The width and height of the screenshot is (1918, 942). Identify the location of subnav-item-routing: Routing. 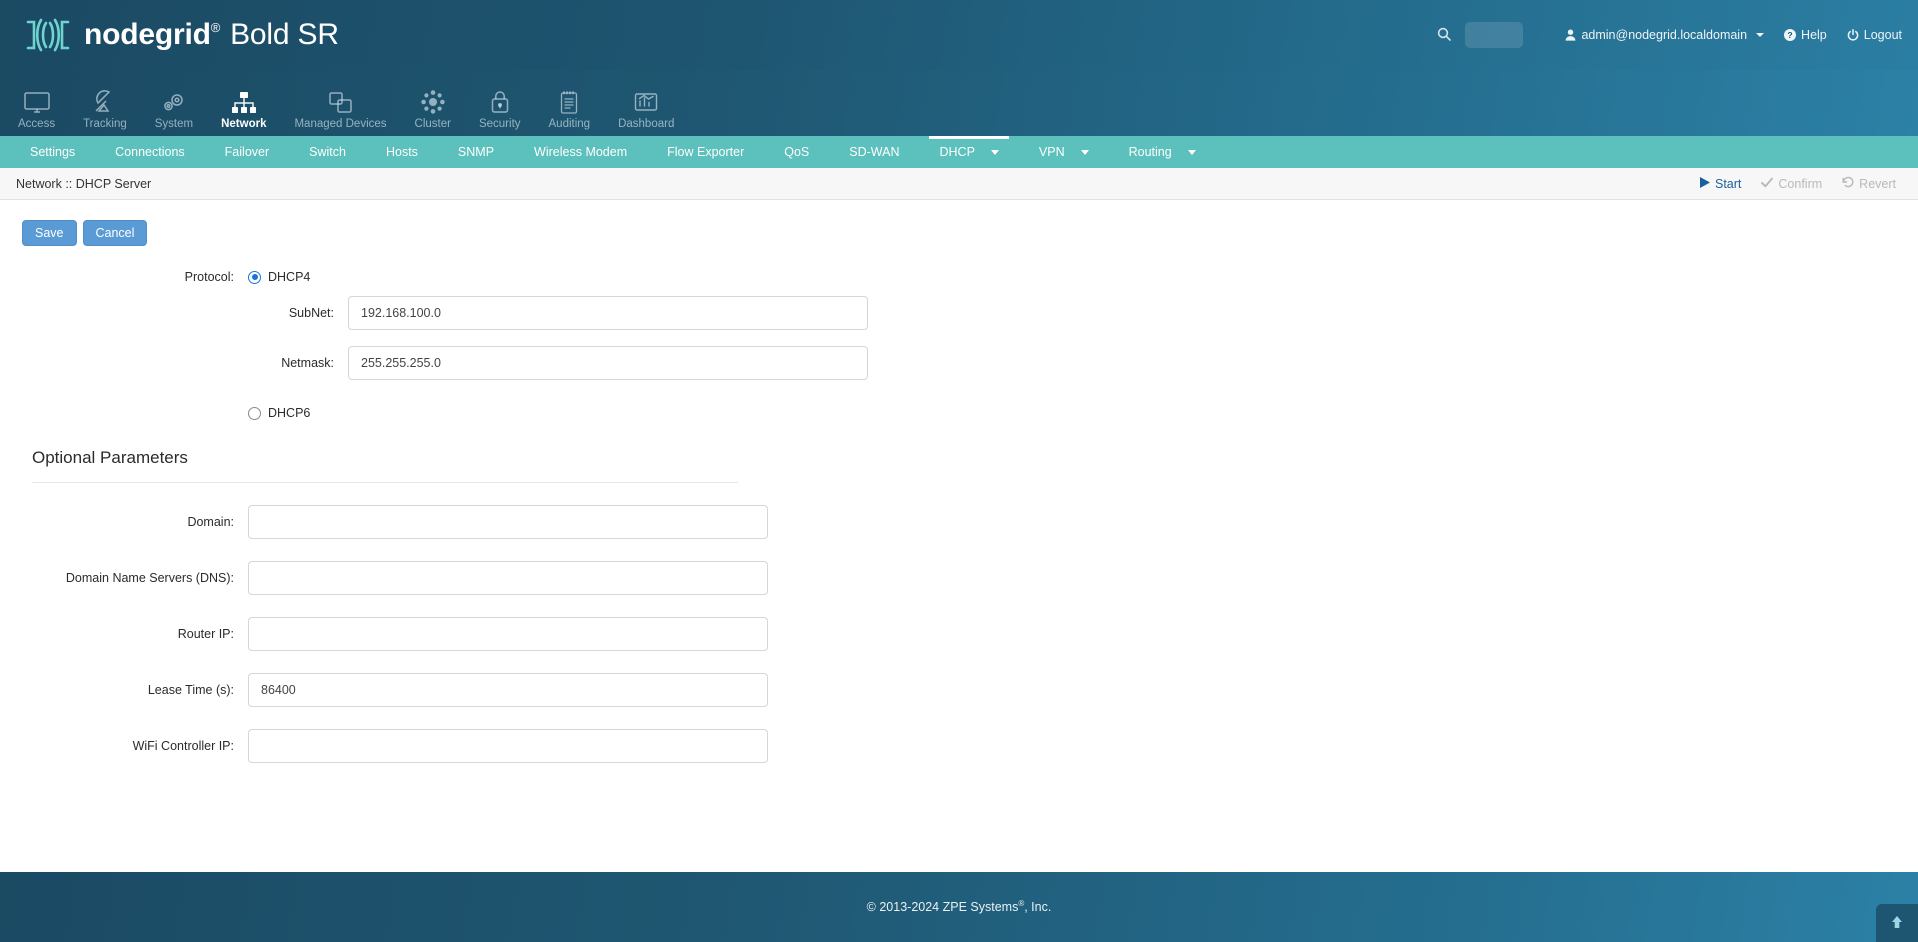
(1162, 152).